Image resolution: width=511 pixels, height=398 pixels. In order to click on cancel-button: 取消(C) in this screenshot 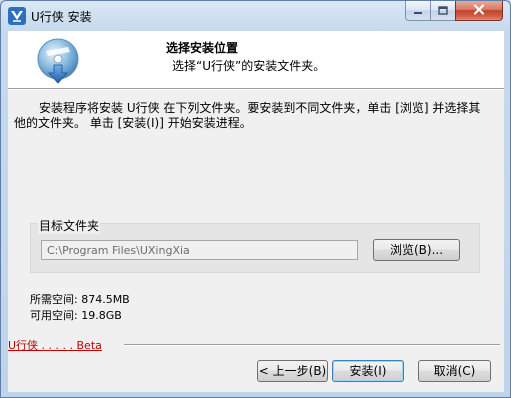, I will do `click(454, 371)`.